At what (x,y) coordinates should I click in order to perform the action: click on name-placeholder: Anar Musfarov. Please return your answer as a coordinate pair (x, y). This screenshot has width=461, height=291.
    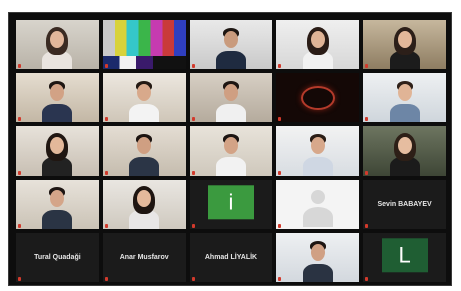
    Looking at the image, I should click on (144, 257).